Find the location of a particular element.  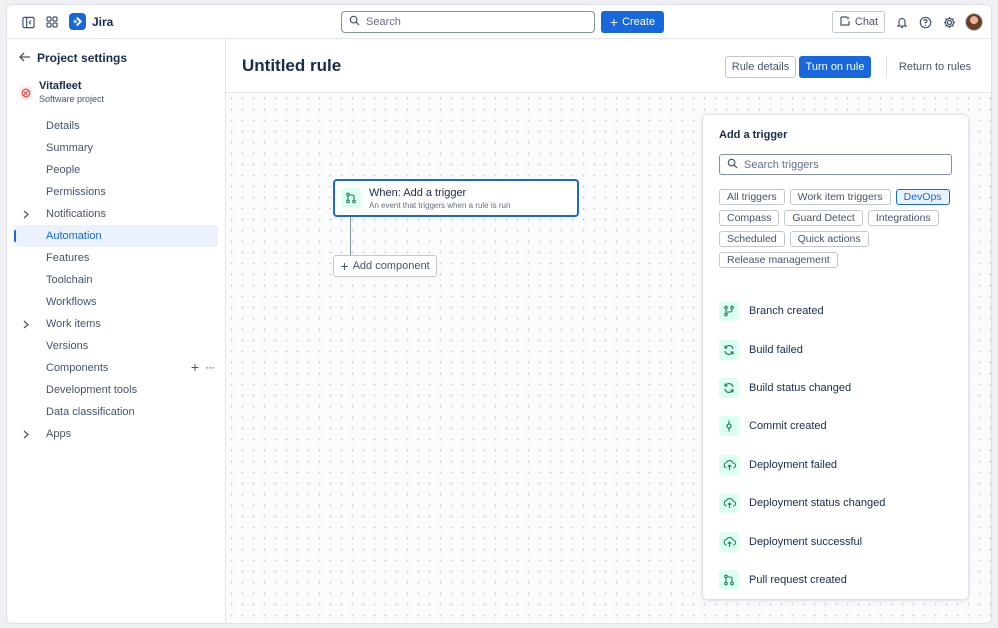

sidebar-item-apps: Apps is located at coordinates (116, 434).